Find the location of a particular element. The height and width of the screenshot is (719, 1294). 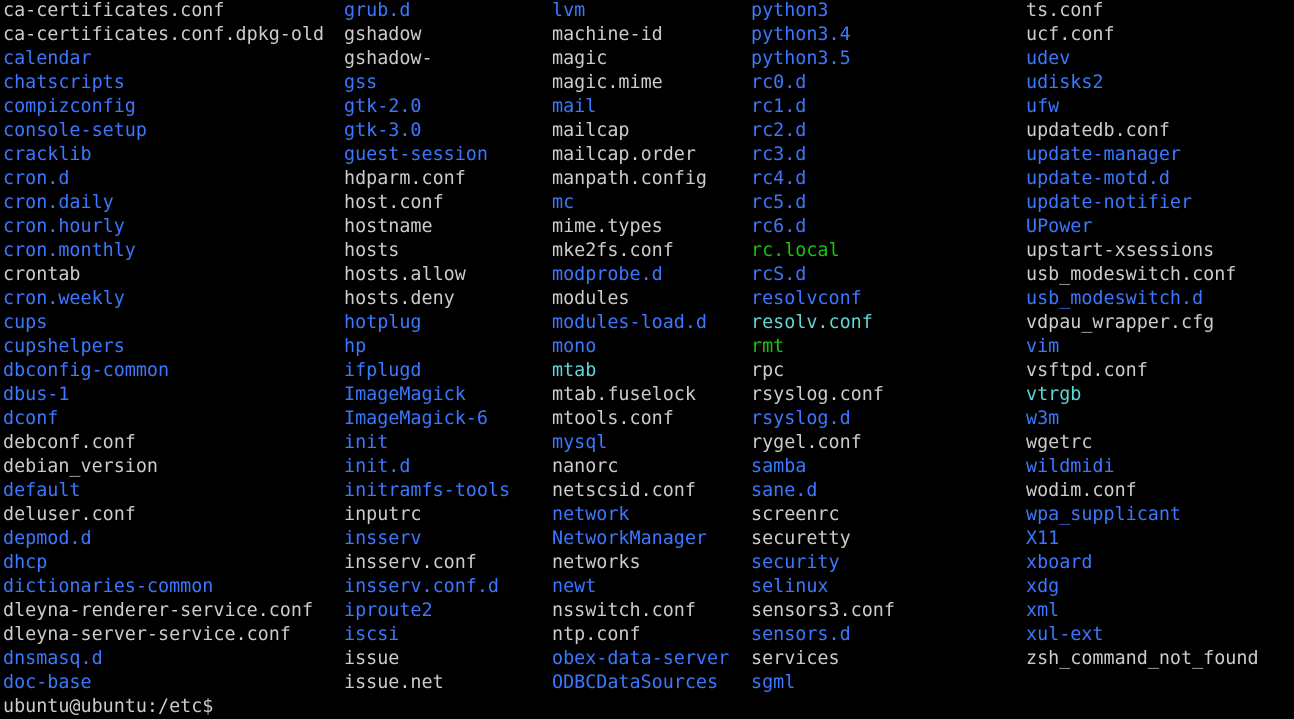

file-entry: mailcap is located at coordinates (591, 130).